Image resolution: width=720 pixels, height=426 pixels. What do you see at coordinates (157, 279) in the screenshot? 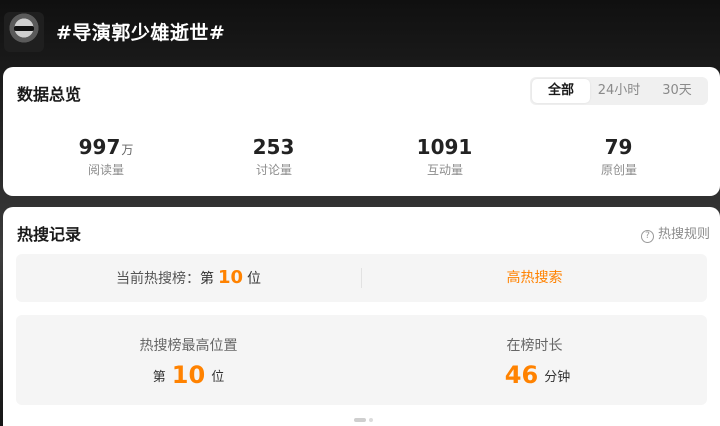
I see `current-rank-prefix: 当前热搜榜：` at bounding box center [157, 279].